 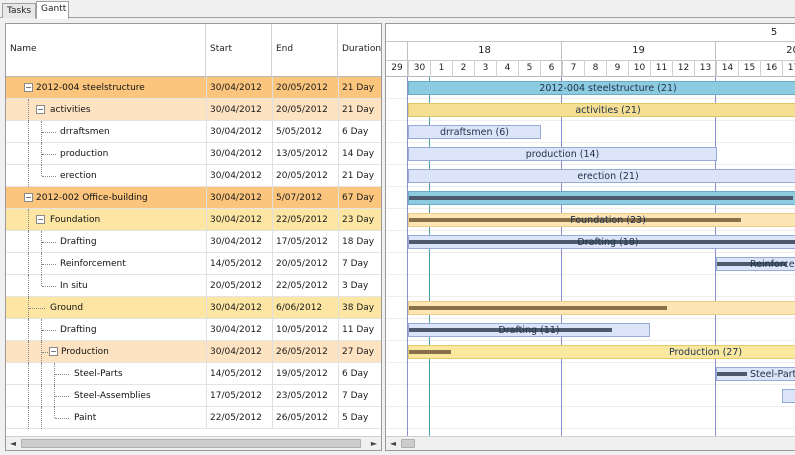 What do you see at coordinates (358, 308) in the screenshot?
I see `task-duration: 38 Day` at bounding box center [358, 308].